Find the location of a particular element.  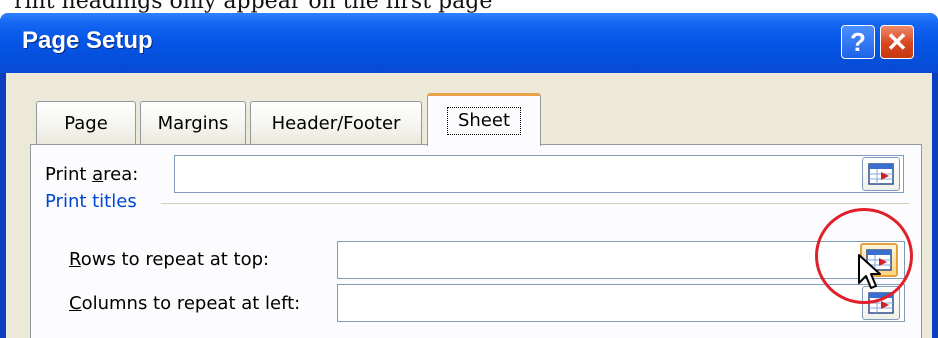

collapse-dialog-icon is located at coordinates (881, 174).